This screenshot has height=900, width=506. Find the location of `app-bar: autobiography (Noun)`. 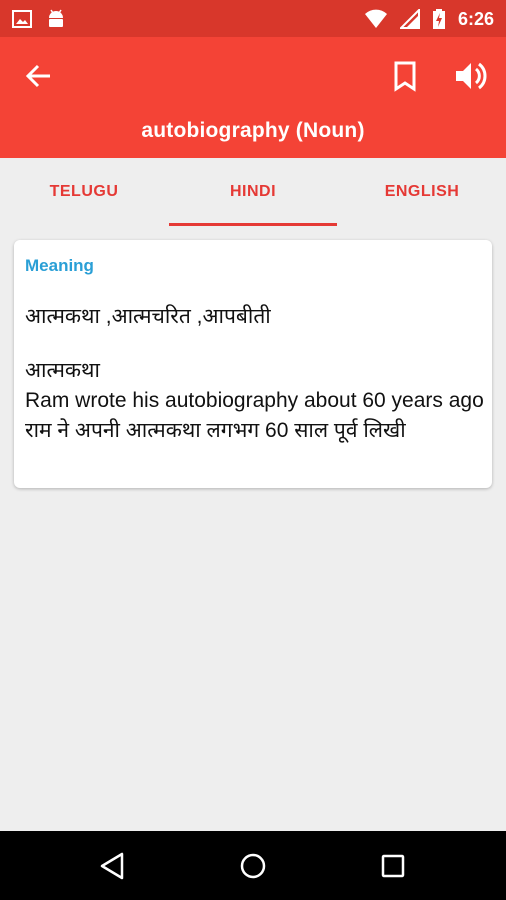

app-bar: autobiography (Noun) is located at coordinates (253, 97).